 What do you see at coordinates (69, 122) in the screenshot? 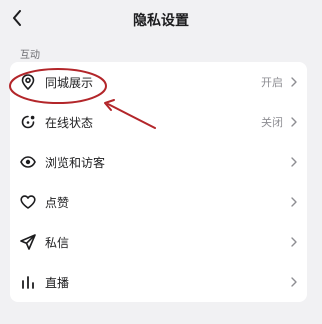
I see `settings-item-label: 在线状态` at bounding box center [69, 122].